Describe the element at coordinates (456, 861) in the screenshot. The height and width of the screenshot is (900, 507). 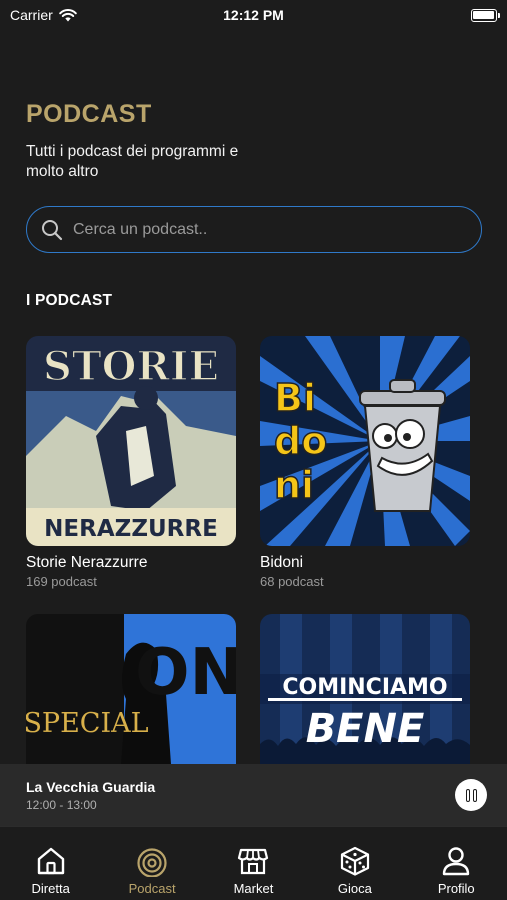
I see `user-icon` at that location.